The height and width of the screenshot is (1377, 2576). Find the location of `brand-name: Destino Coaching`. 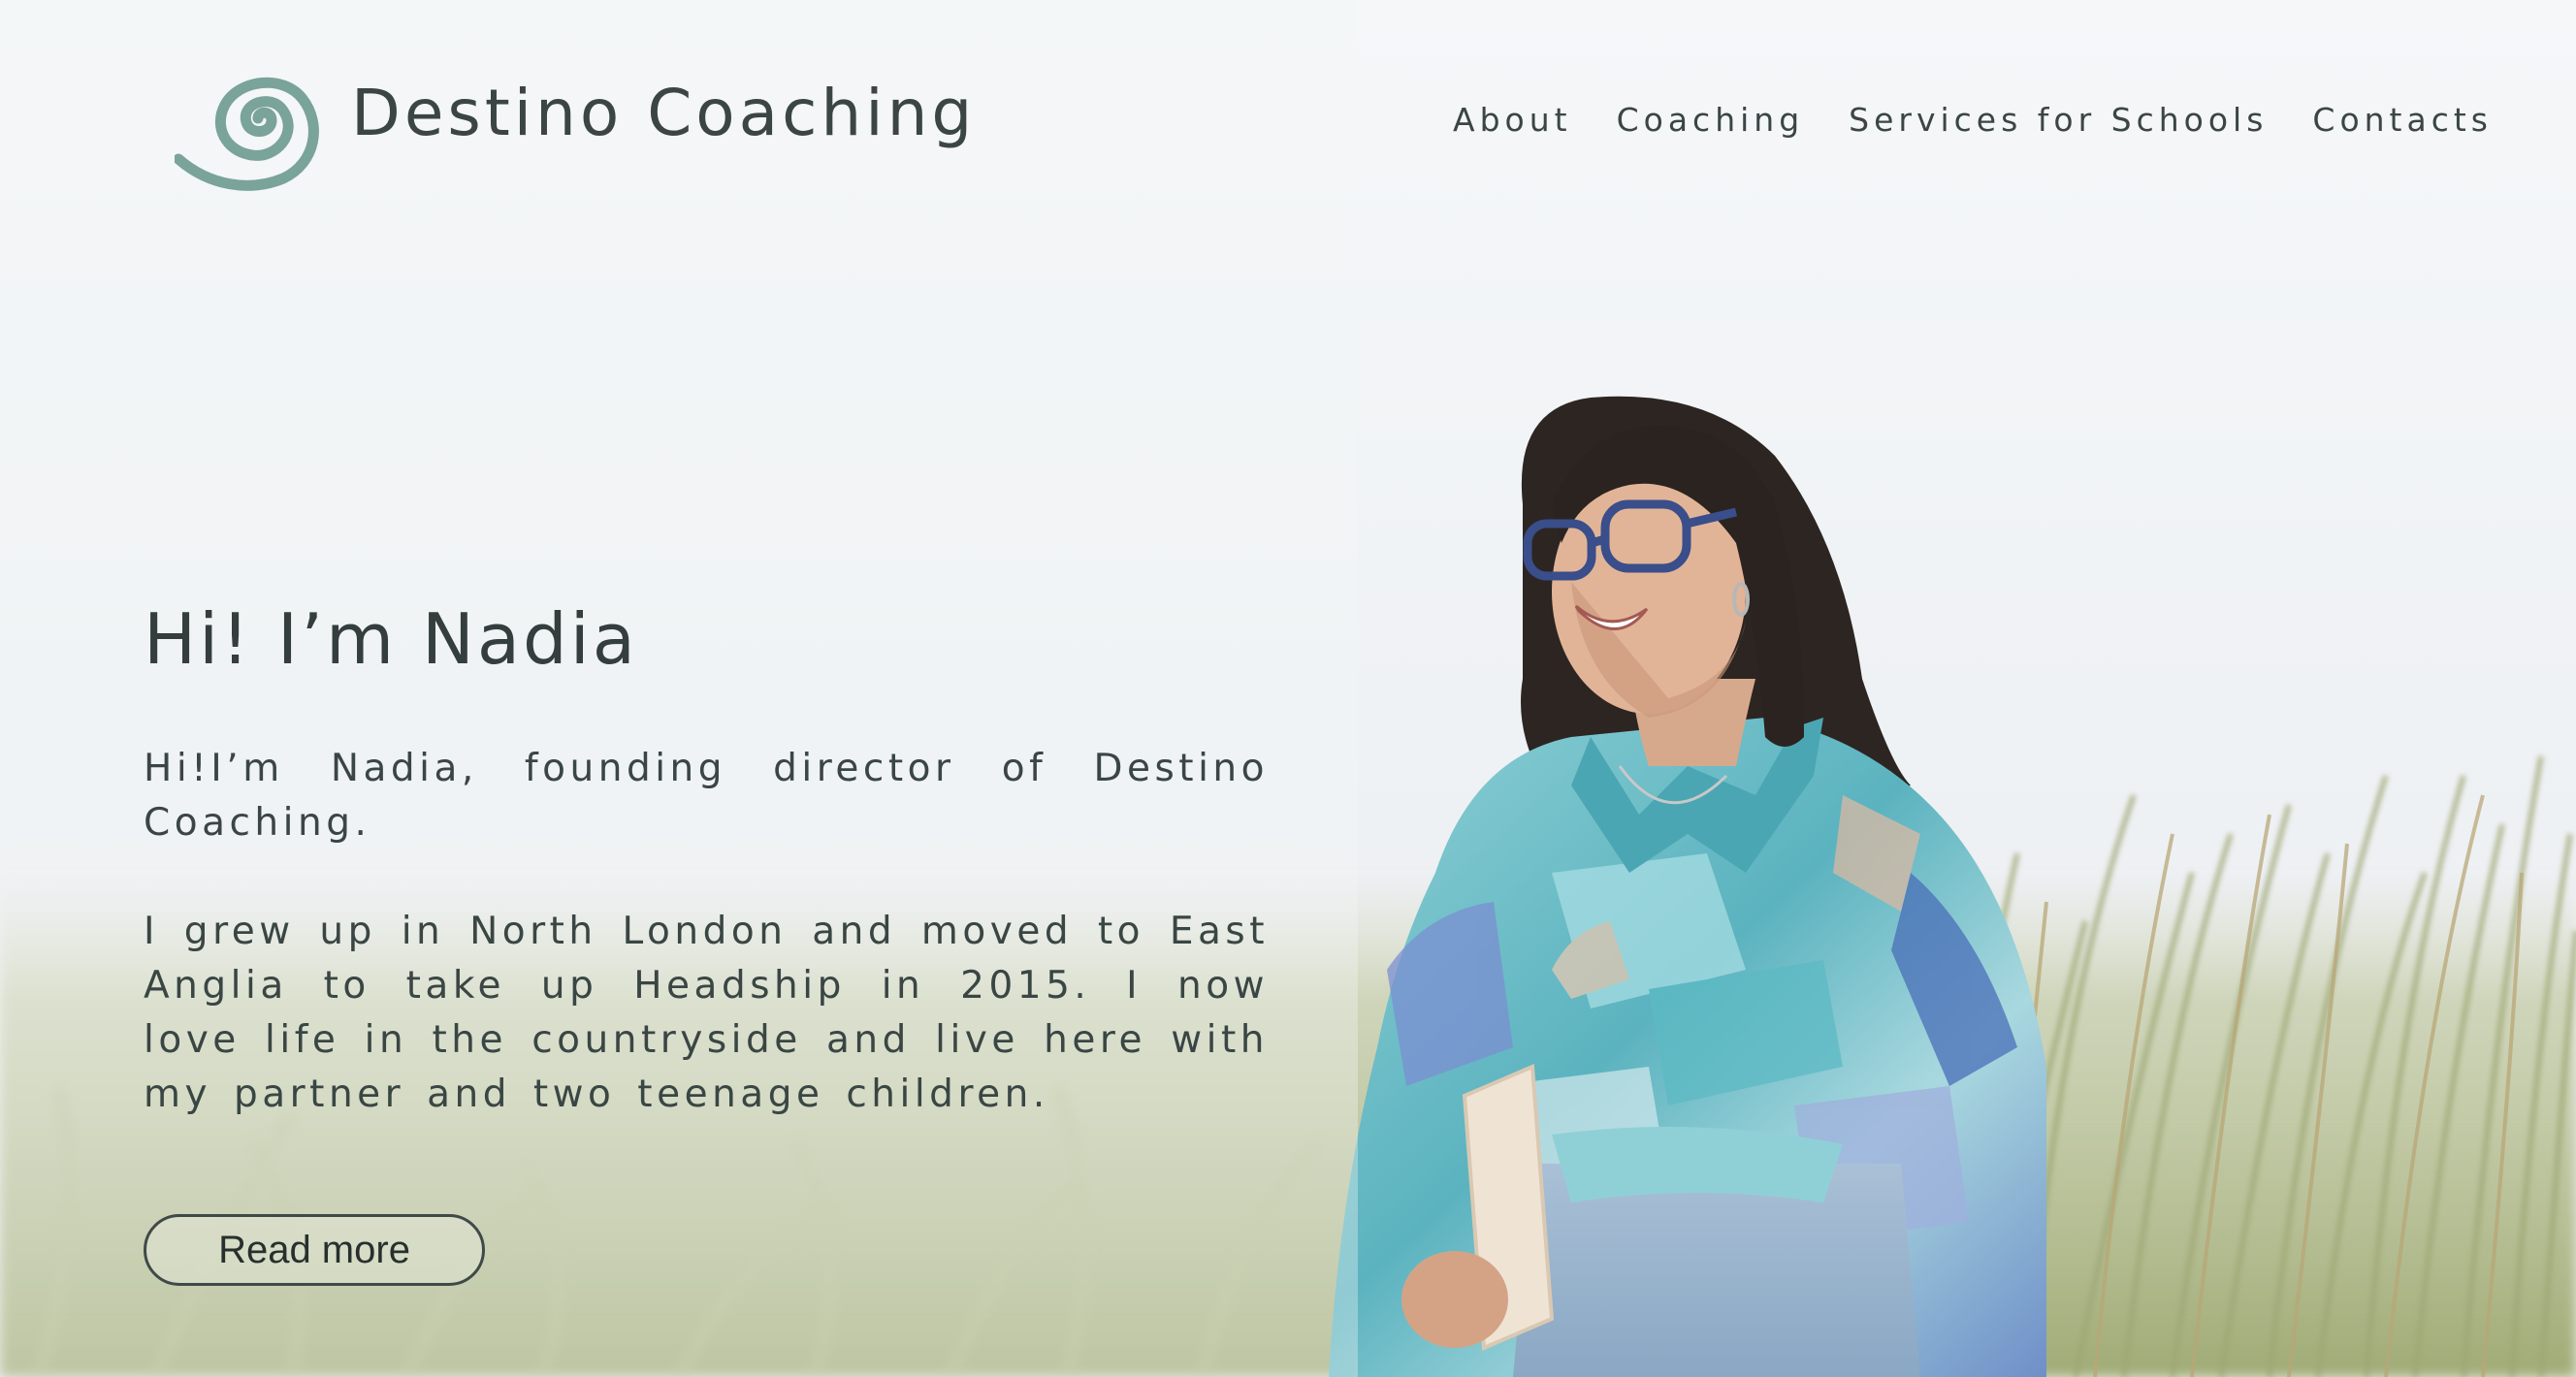

brand-name: Destino Coaching is located at coordinates (664, 113).